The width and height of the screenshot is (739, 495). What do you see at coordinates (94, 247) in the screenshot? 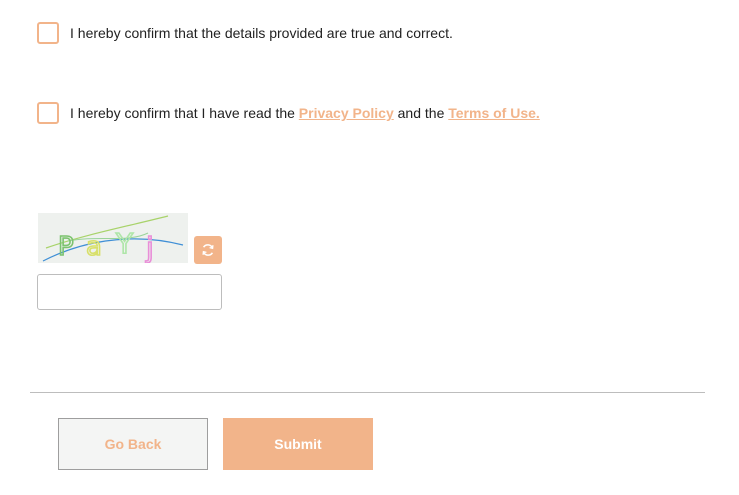
I see `captcha-char-2: a` at bounding box center [94, 247].